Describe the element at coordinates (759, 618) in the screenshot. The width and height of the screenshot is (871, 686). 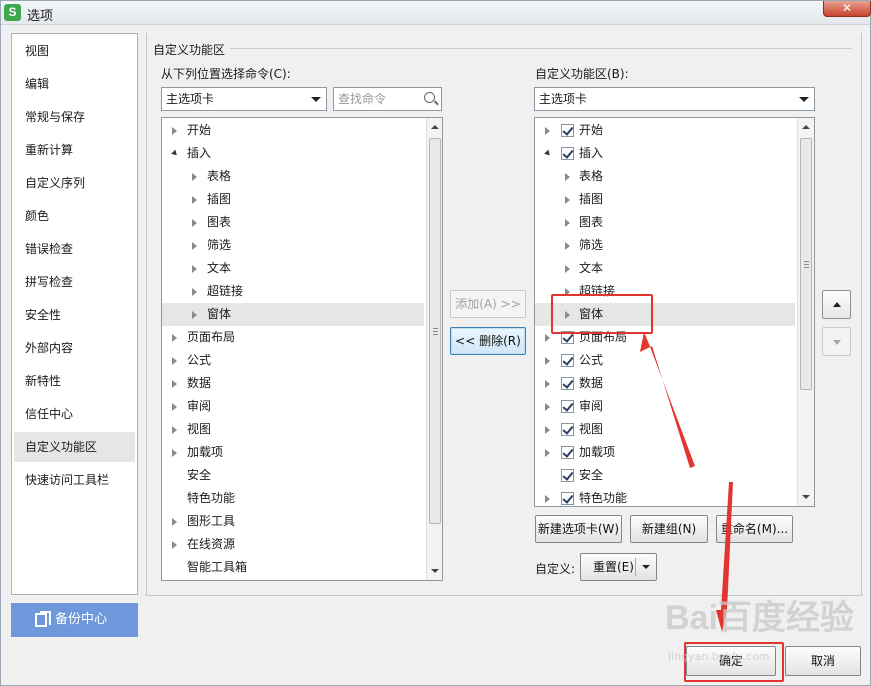
I see `watermark-logo: Bai百度经验` at that location.